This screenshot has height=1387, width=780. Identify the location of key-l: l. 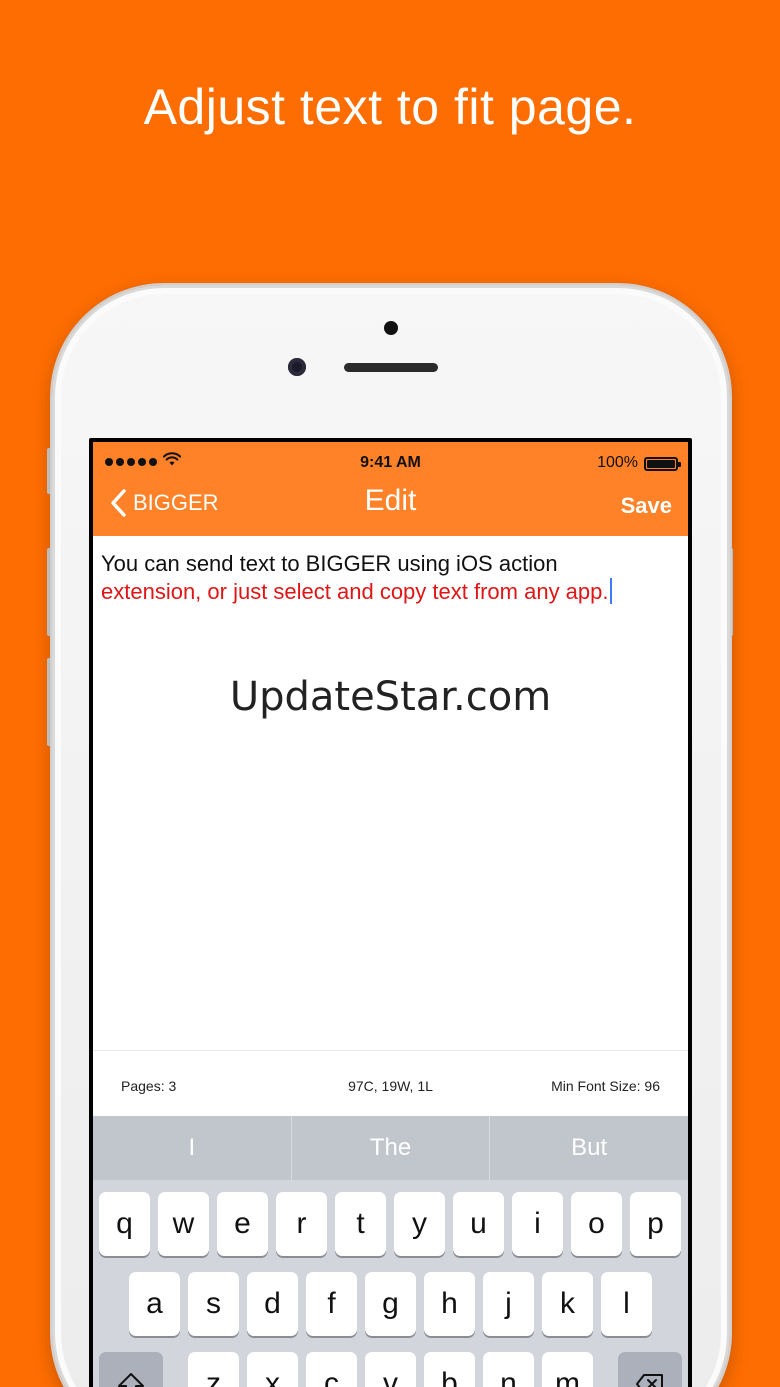
(626, 1304).